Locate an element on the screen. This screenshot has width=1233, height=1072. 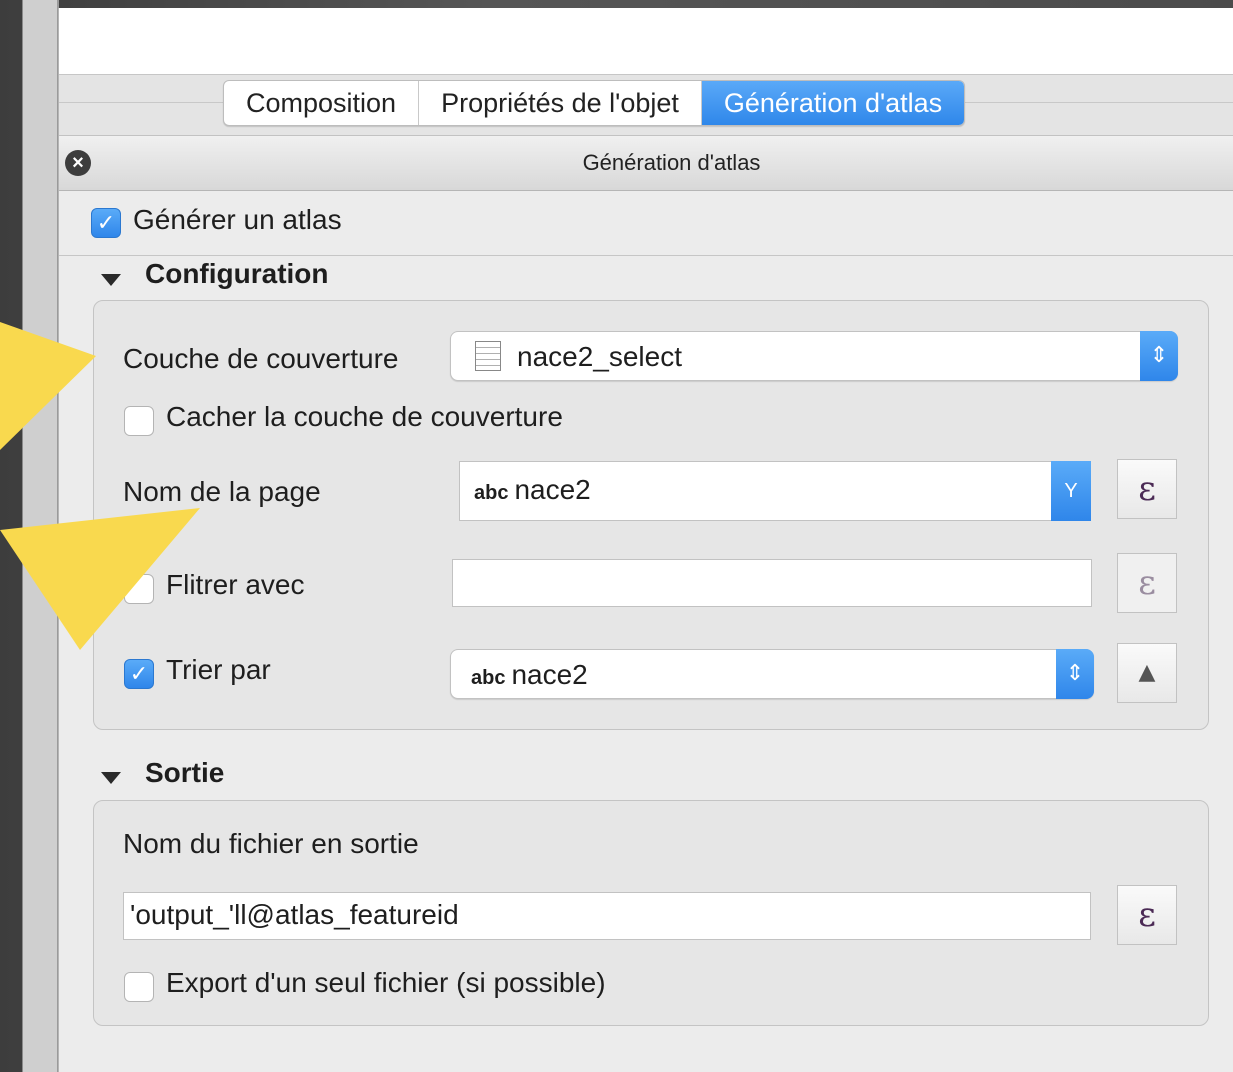
annotation-overlay is located at coordinates (100, 486).